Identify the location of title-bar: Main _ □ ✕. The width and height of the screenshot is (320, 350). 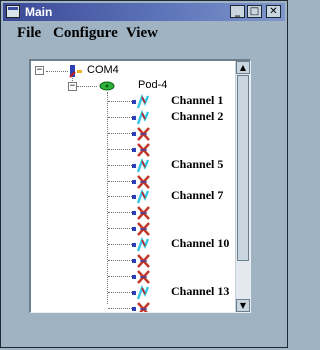
(144, 12).